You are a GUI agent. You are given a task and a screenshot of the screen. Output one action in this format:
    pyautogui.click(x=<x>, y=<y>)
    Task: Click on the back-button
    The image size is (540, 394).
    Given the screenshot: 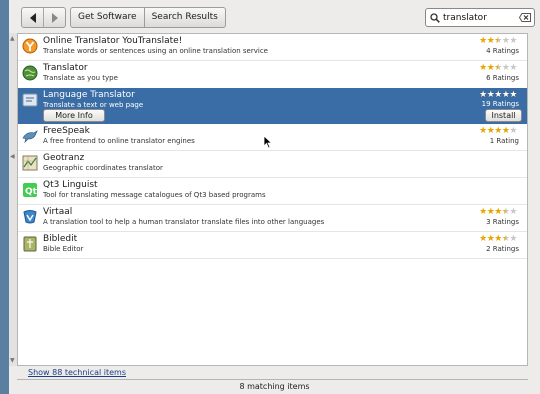 What is the action you would take?
    pyautogui.click(x=32, y=17)
    